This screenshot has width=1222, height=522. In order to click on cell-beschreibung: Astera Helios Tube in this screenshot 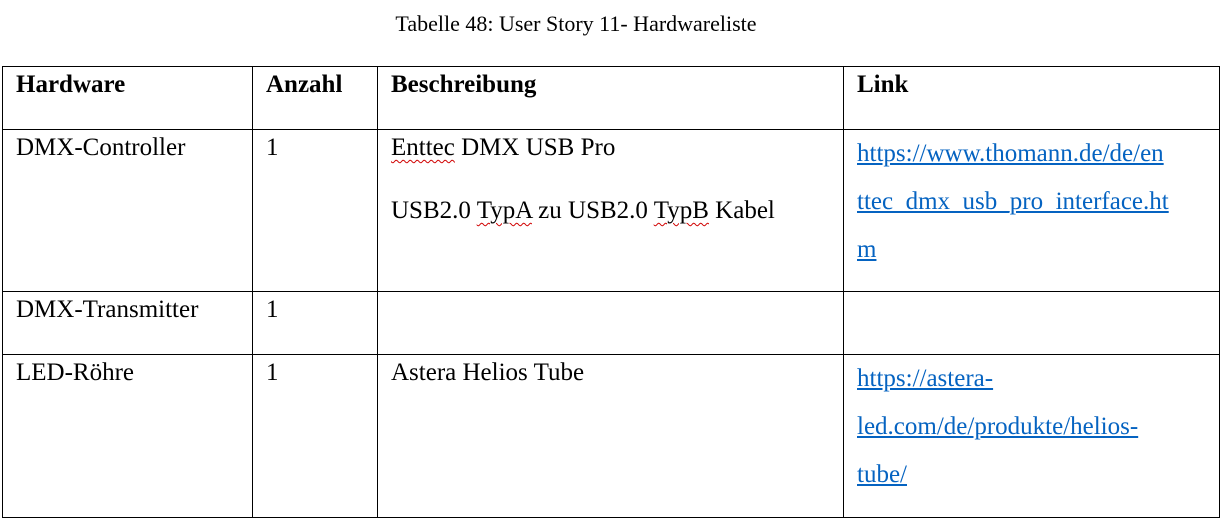, I will do `click(610, 436)`.